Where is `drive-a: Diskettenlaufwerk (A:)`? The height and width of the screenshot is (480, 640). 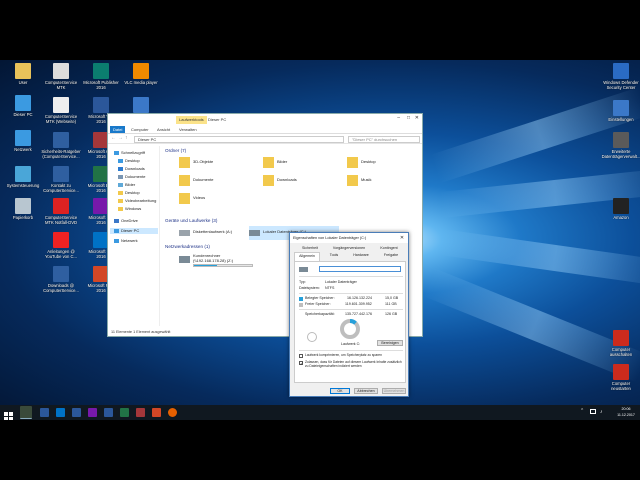
drive-a: Diskettenlaufwerk (A:) is located at coordinates (212, 233).